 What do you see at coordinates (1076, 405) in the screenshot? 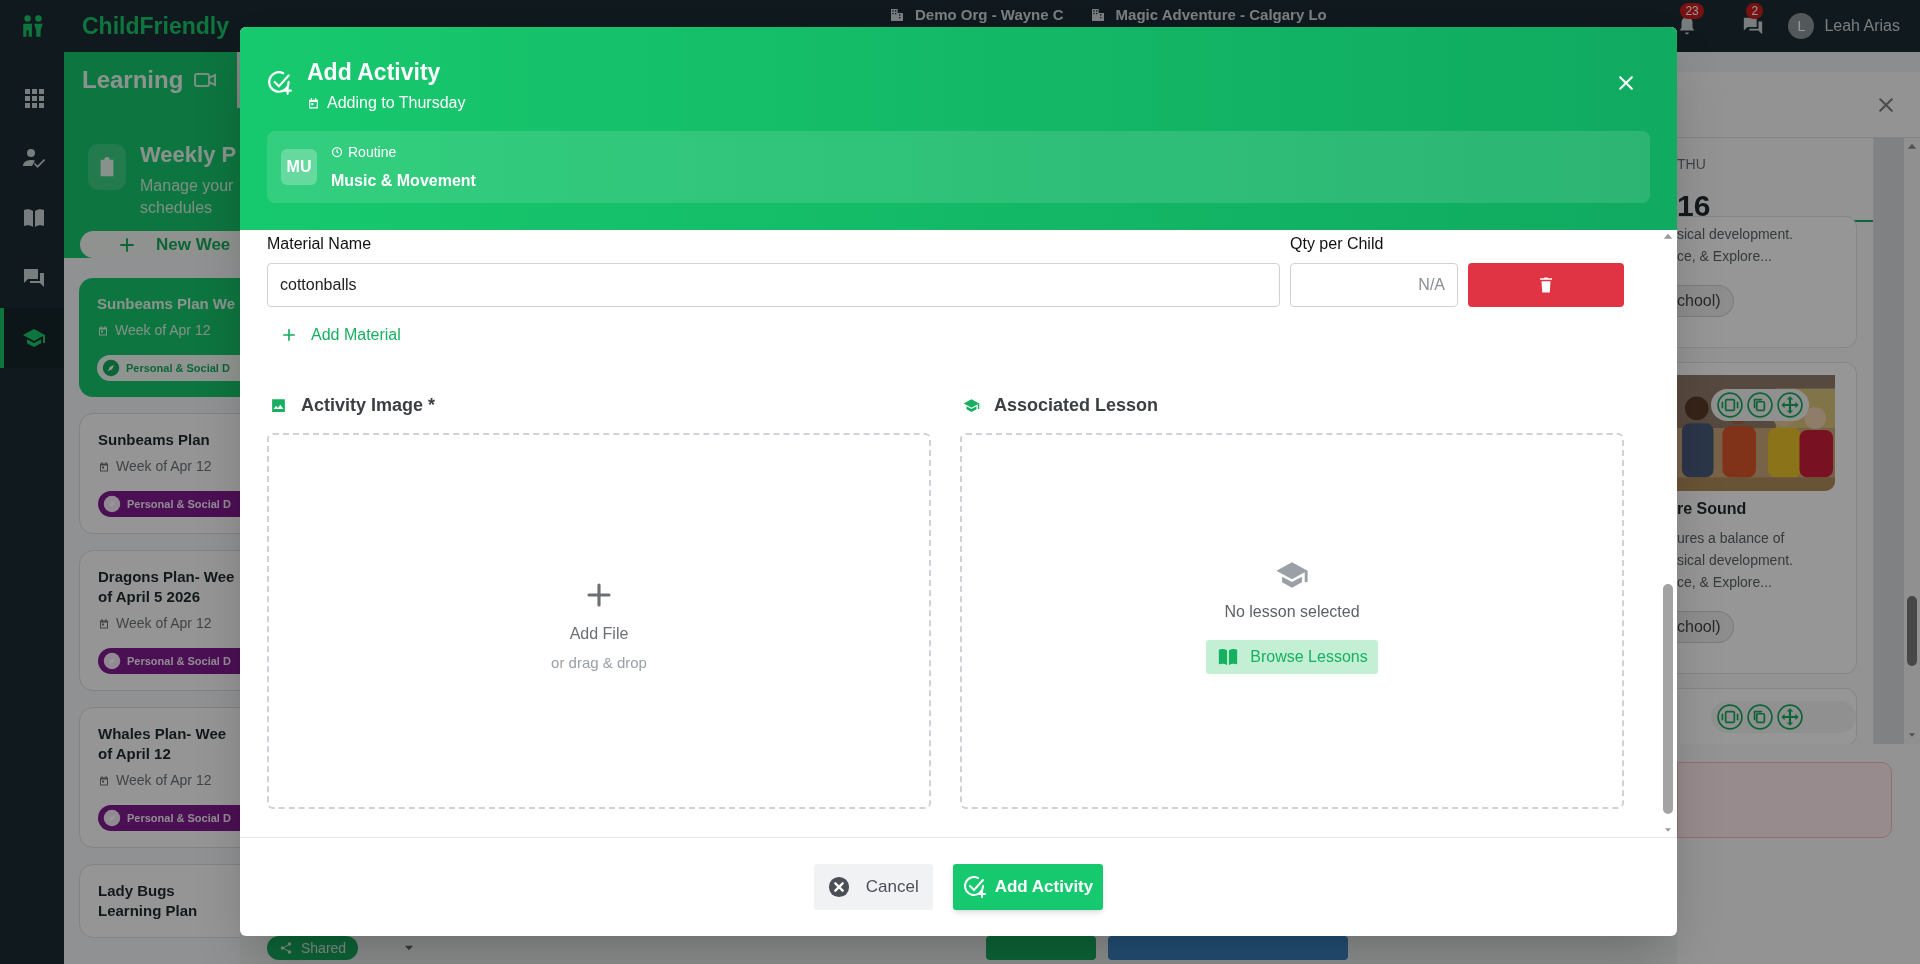
I see `section-title: Associated Lesson` at bounding box center [1076, 405].